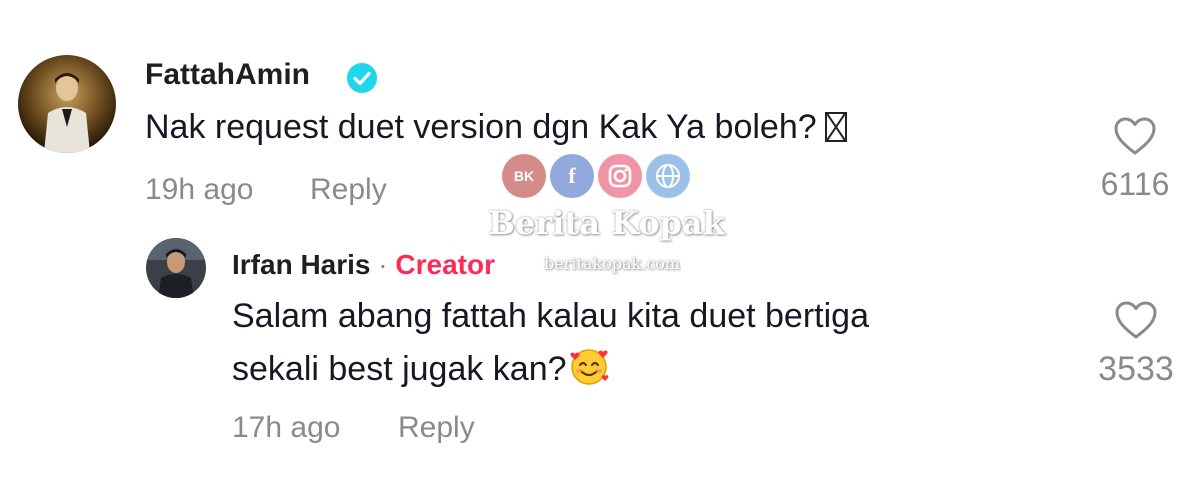  I want to click on reply-like-button: 3533, so click(1136, 344).